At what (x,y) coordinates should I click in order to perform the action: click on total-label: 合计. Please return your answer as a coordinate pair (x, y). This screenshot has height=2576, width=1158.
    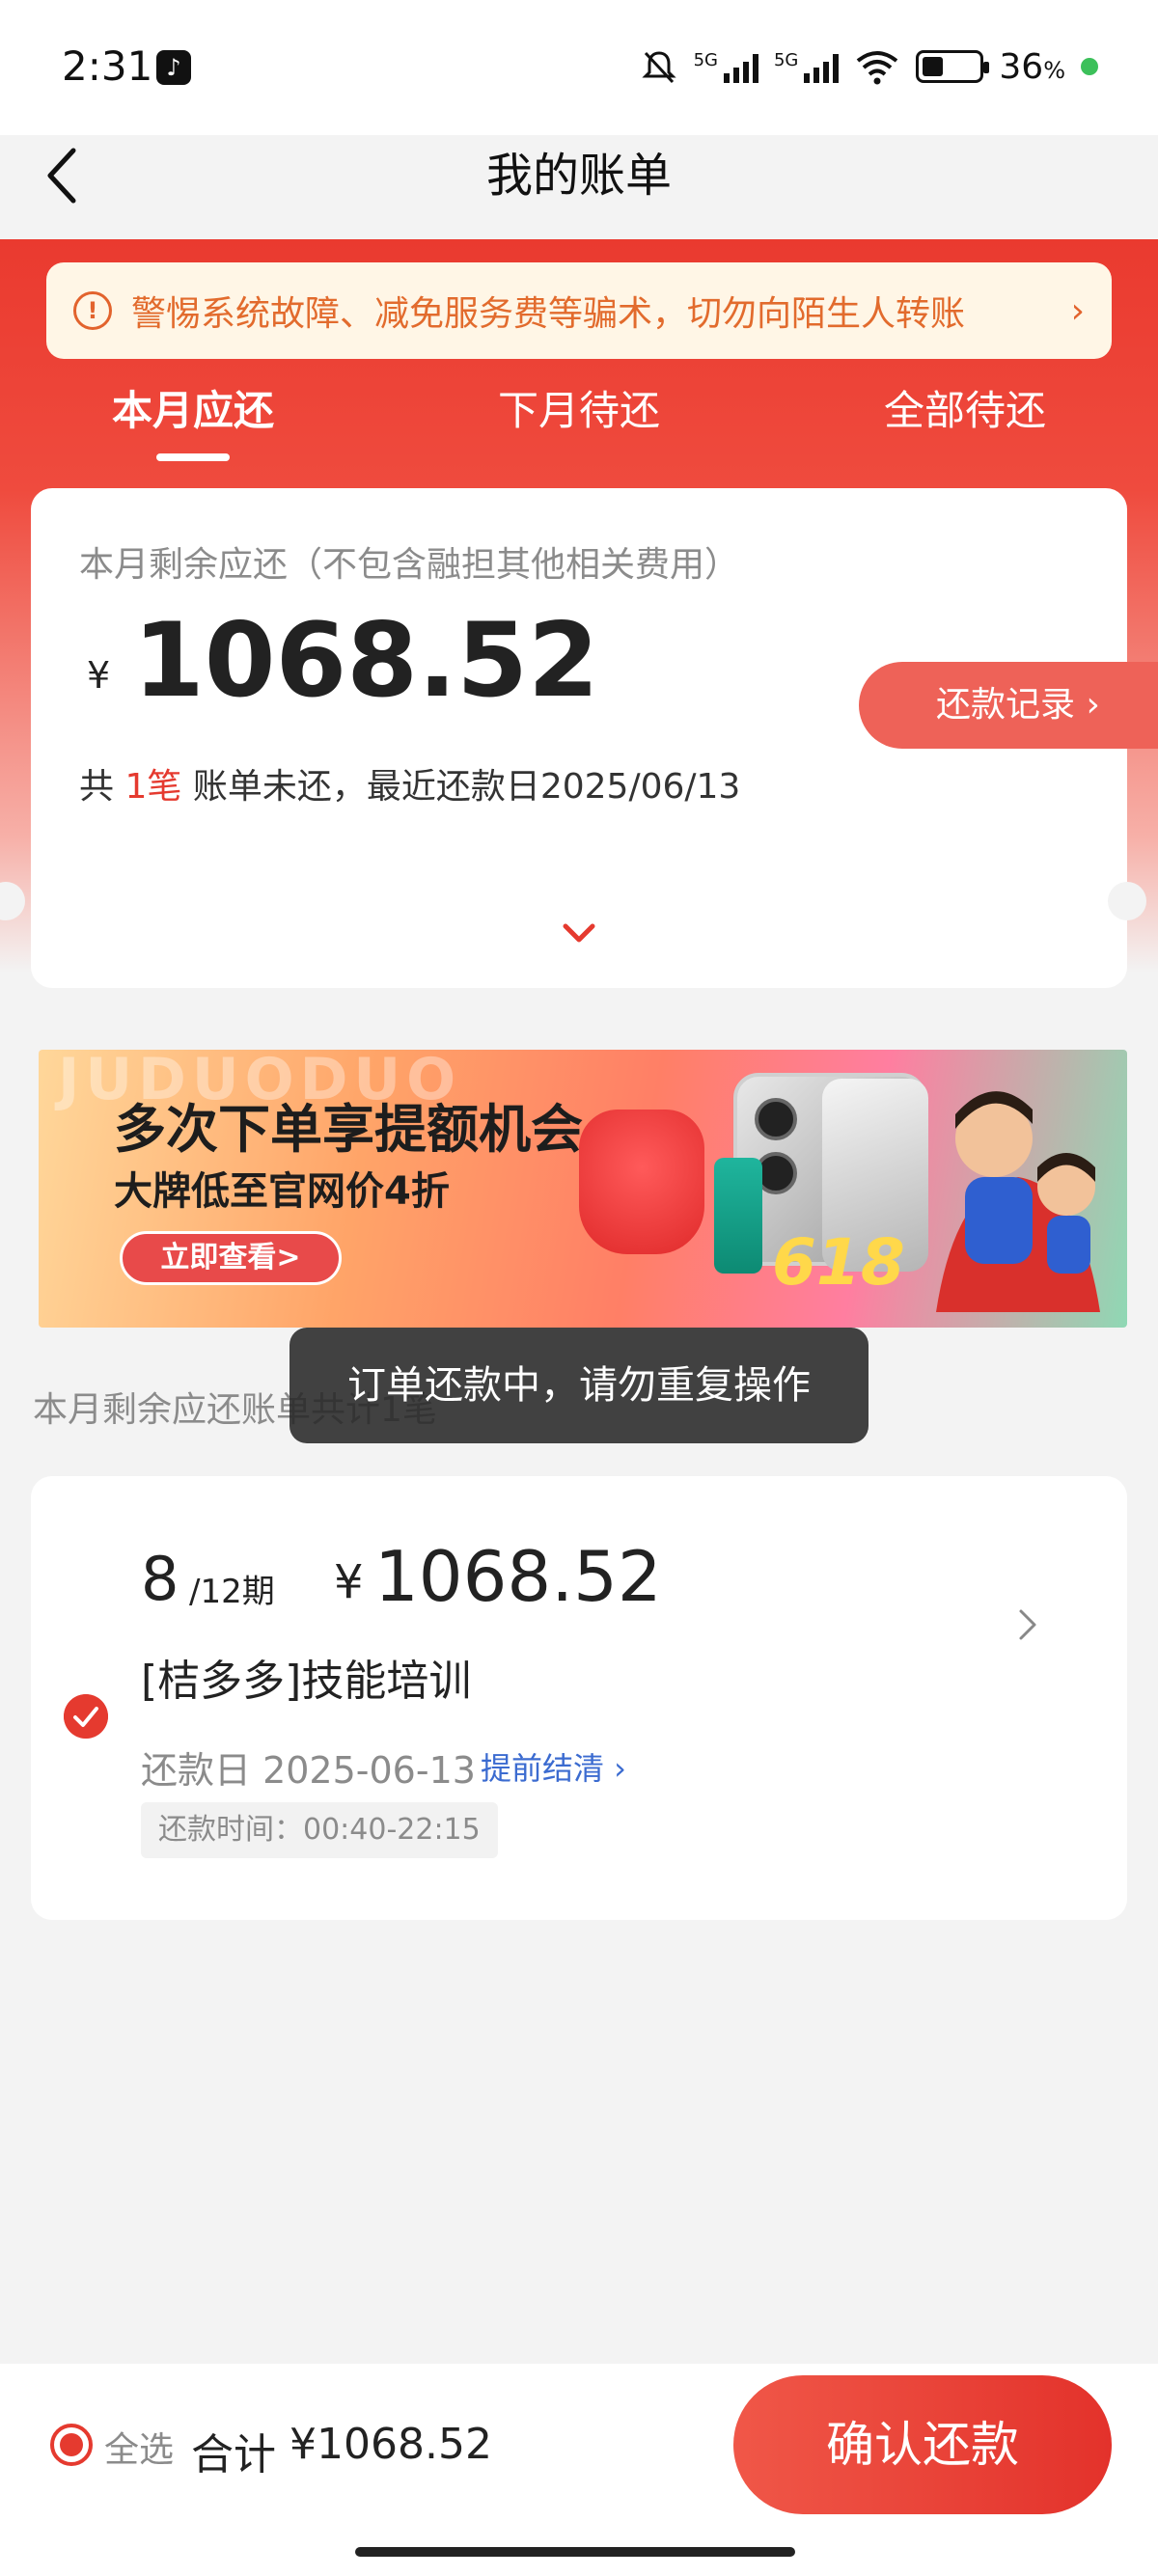
    Looking at the image, I should click on (233, 2455).